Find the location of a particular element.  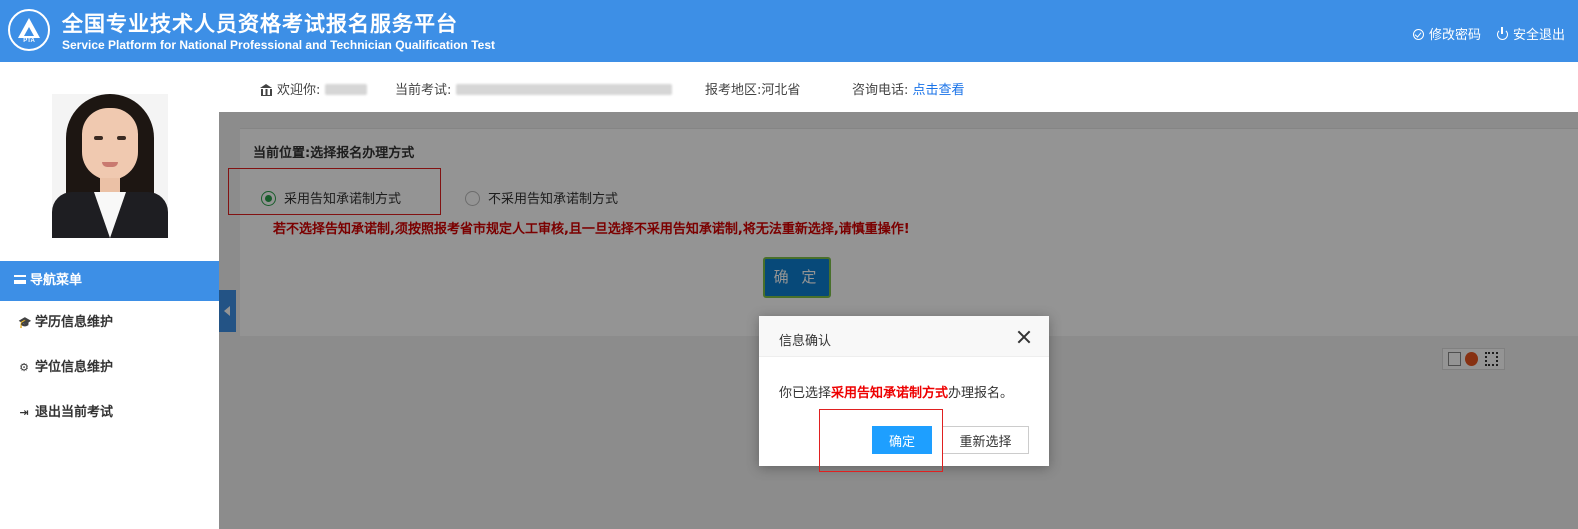

sidebar-item-education: 🎓 学历信息维护 is located at coordinates (109, 323).